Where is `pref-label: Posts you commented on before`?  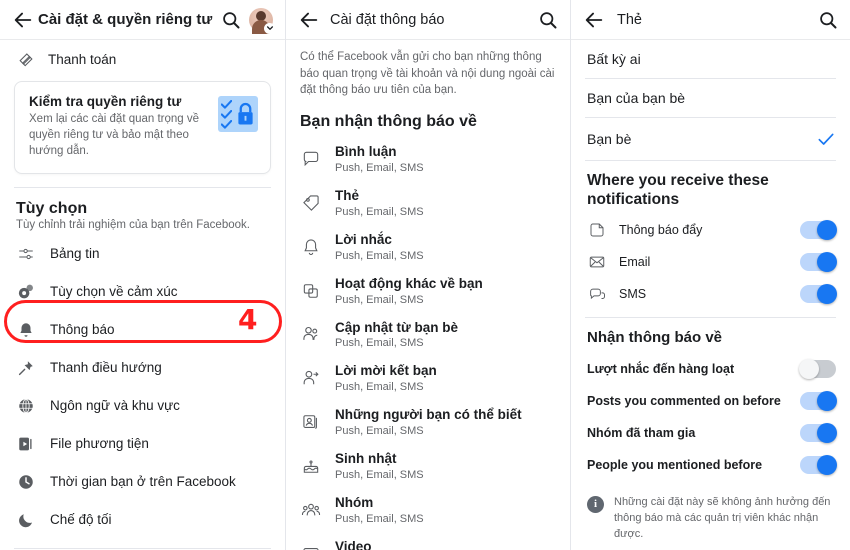 pref-label: Posts you commented on before is located at coordinates (684, 400).